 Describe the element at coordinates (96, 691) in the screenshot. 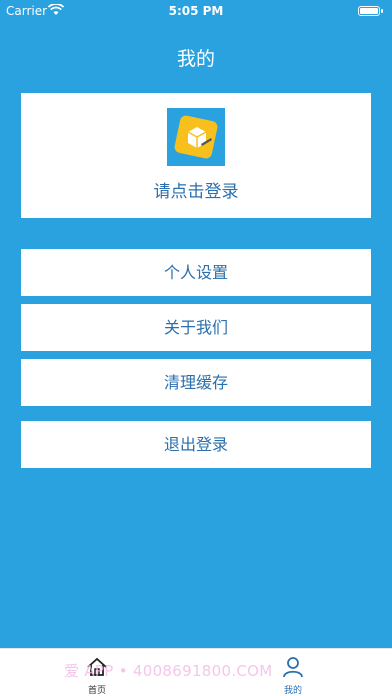

I see `tab-home-label: 首页` at that location.